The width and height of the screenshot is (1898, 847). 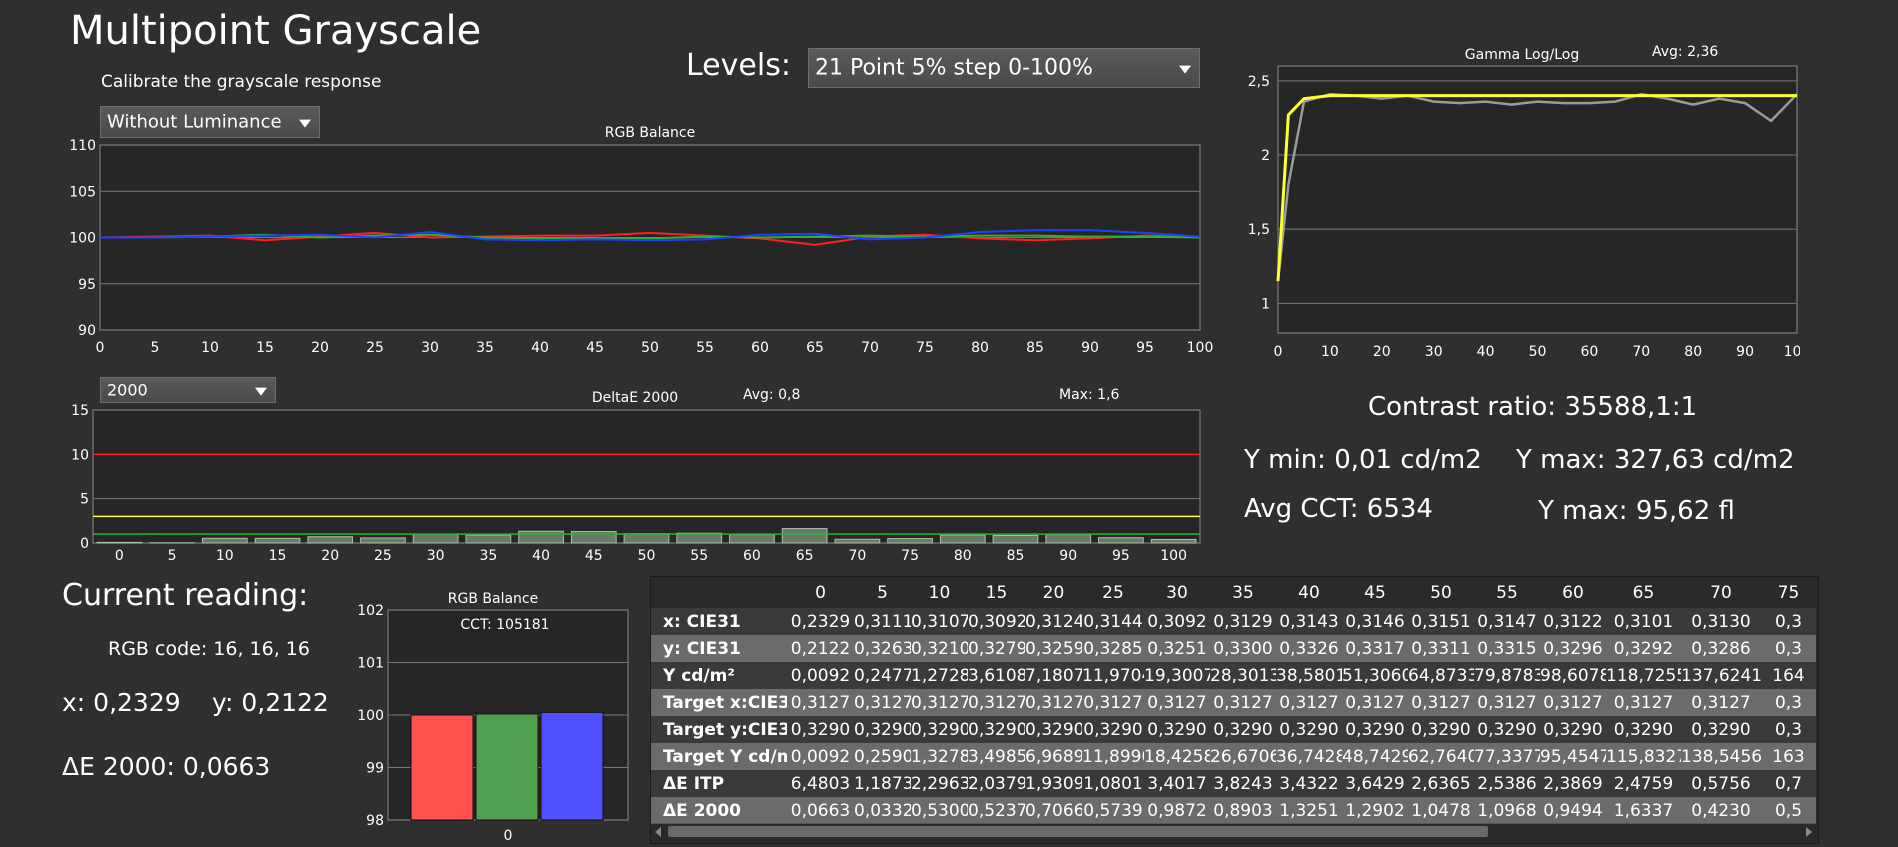 I want to click on scroll-right-icon, so click(x=1809, y=832).